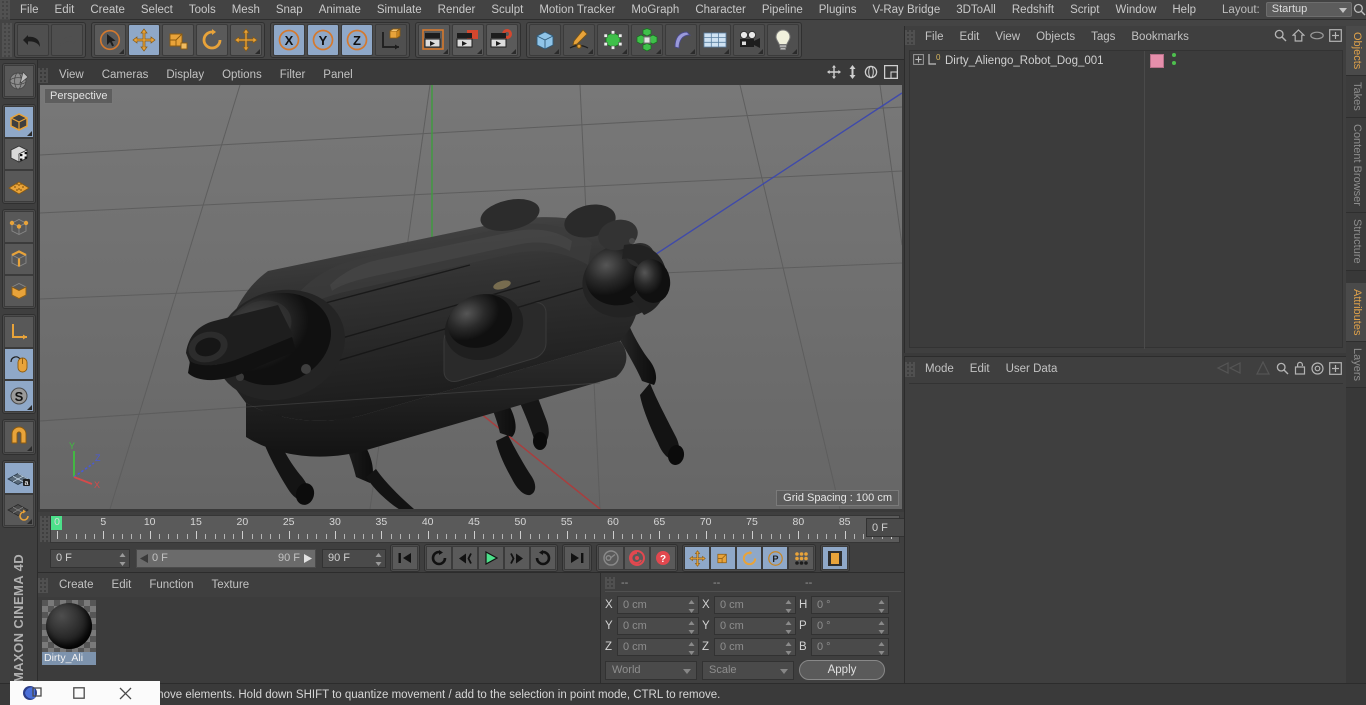 This screenshot has height=705, width=1366. What do you see at coordinates (748, 670) in the screenshot?
I see `transform-mode-dropdown: Scale` at bounding box center [748, 670].